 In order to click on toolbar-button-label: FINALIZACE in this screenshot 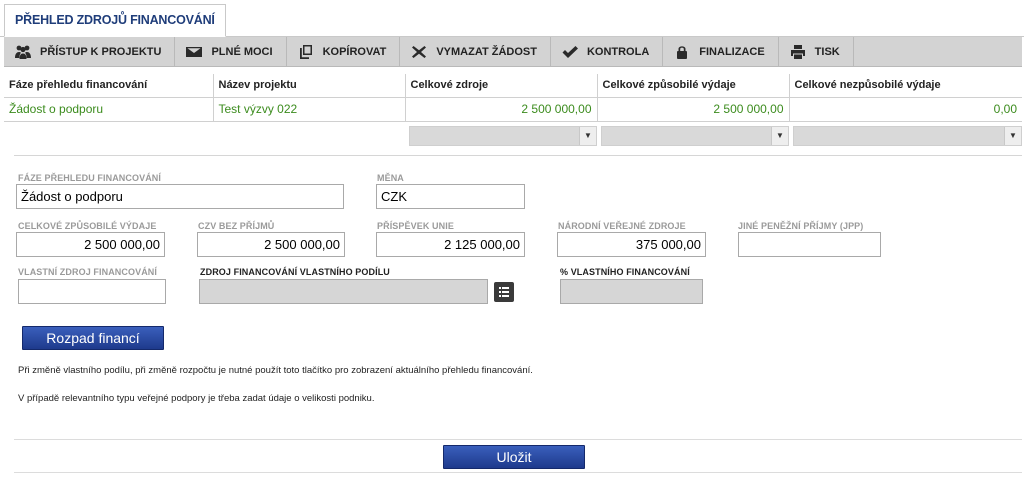, I will do `click(732, 52)`.